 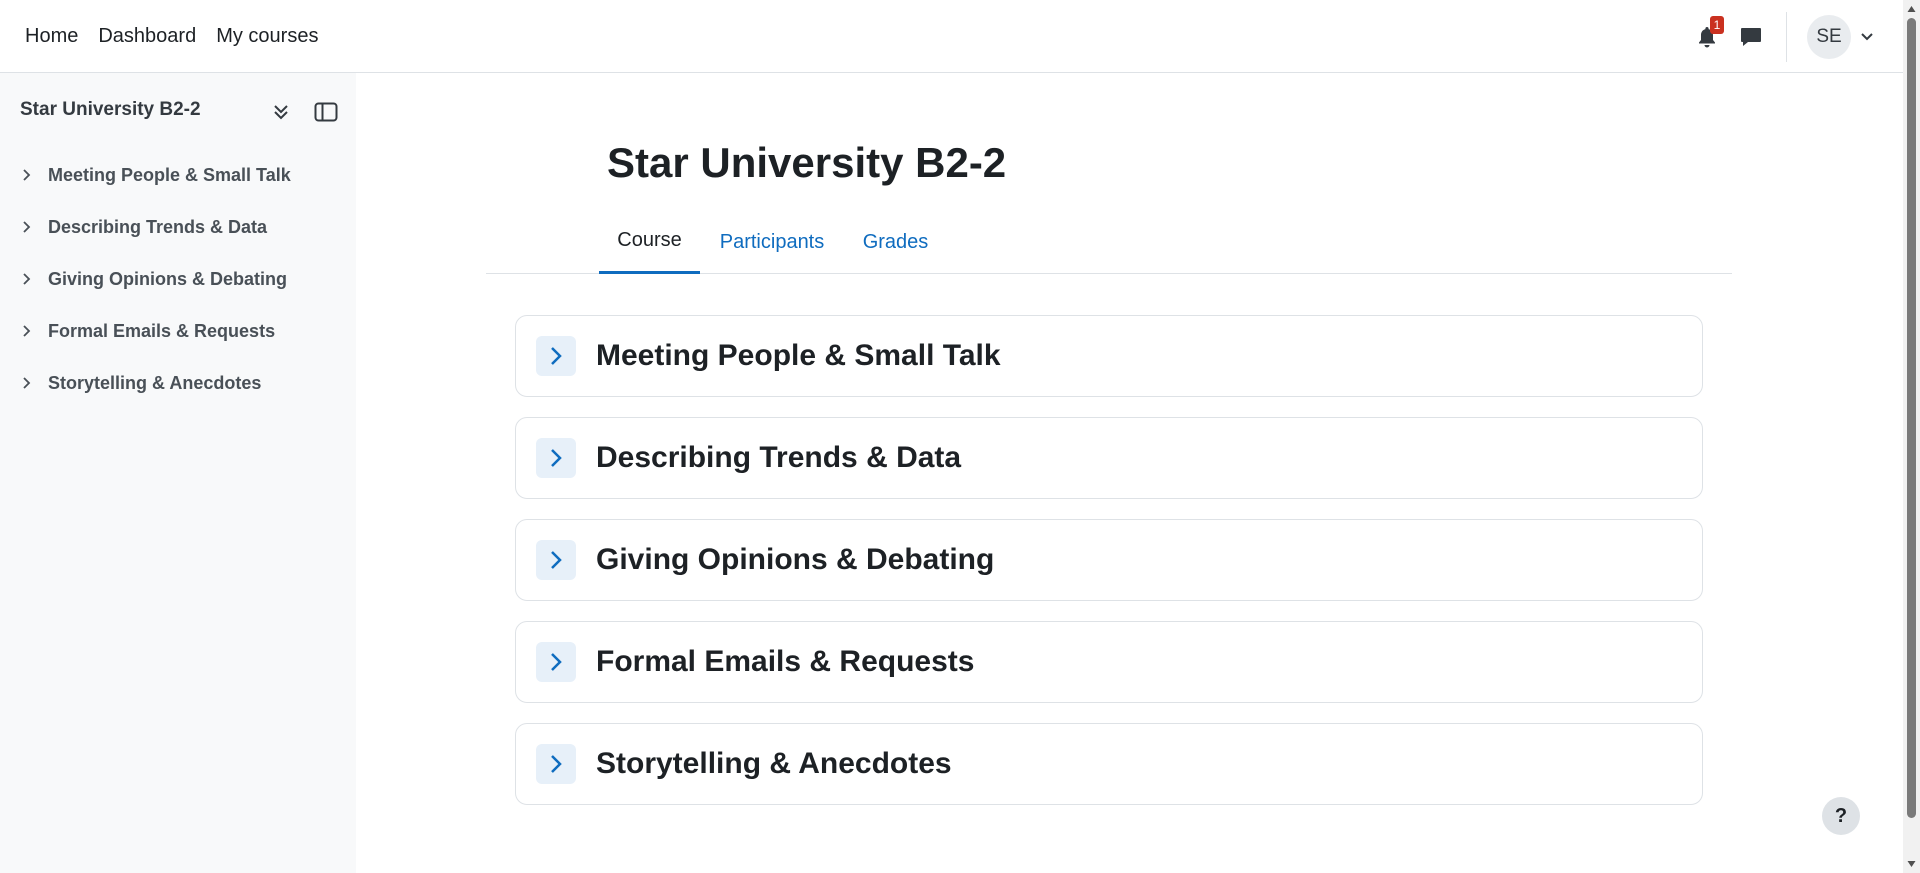 What do you see at coordinates (1911, 9) in the screenshot?
I see `scroll-up-arrow-icon` at bounding box center [1911, 9].